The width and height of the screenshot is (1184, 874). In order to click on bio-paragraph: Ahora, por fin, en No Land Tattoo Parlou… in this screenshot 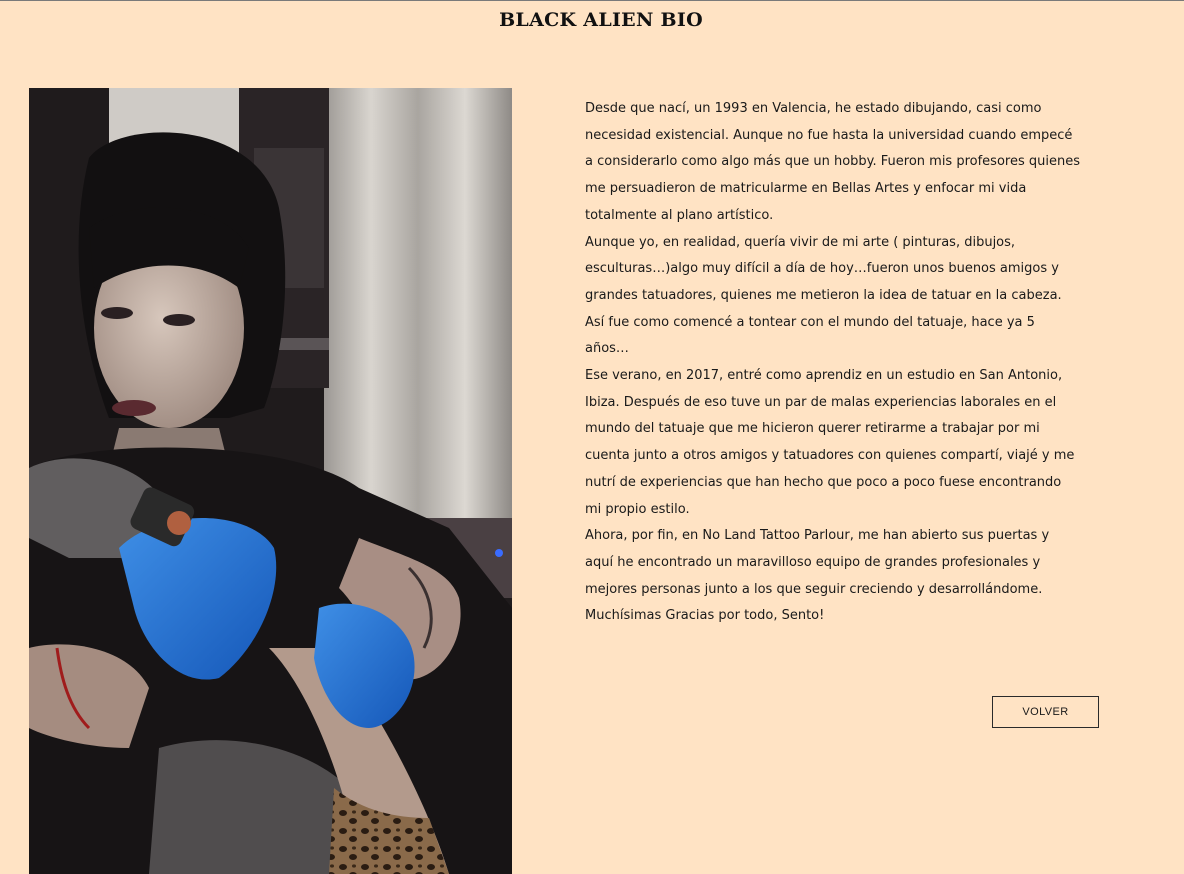, I will do `click(817, 562)`.